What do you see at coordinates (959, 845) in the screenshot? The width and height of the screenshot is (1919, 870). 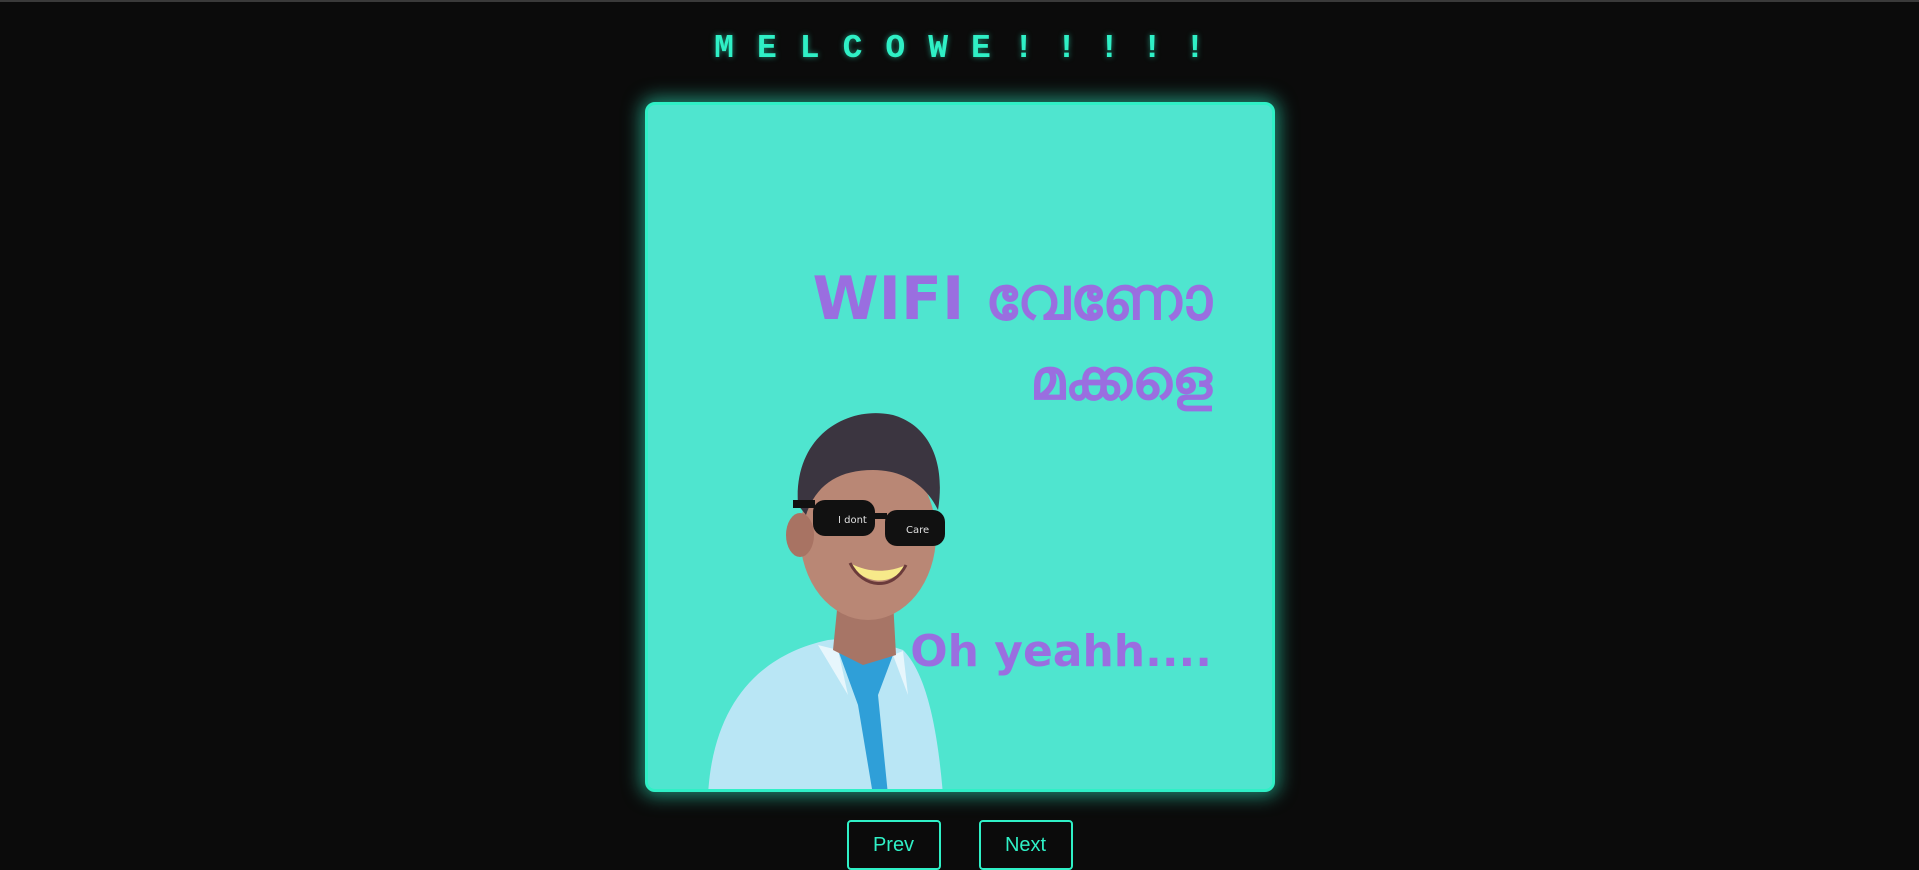 I see `navigation-controls: Prev Next` at bounding box center [959, 845].